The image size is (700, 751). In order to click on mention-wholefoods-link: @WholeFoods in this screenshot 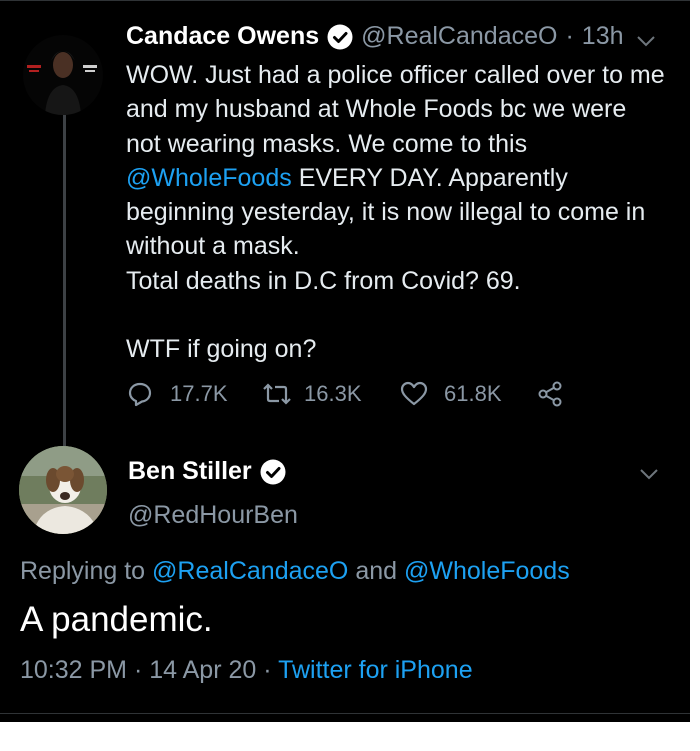, I will do `click(209, 178)`.